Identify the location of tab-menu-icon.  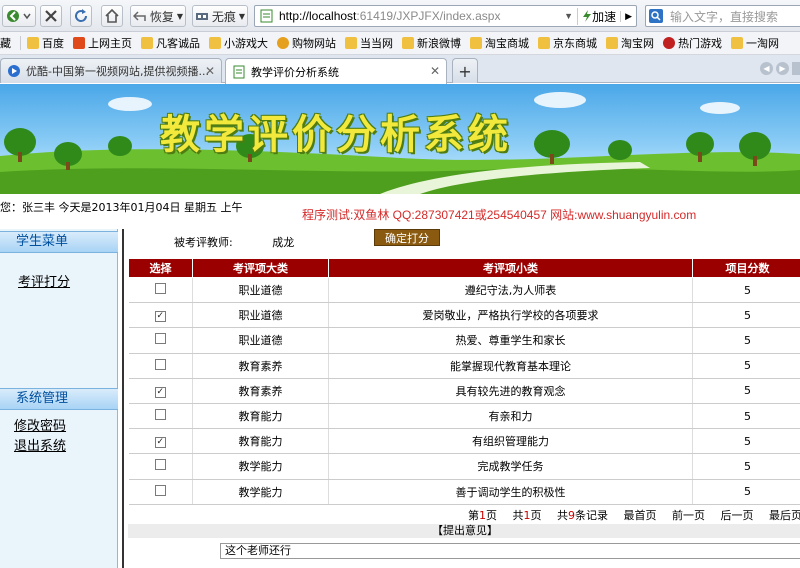
(796, 68).